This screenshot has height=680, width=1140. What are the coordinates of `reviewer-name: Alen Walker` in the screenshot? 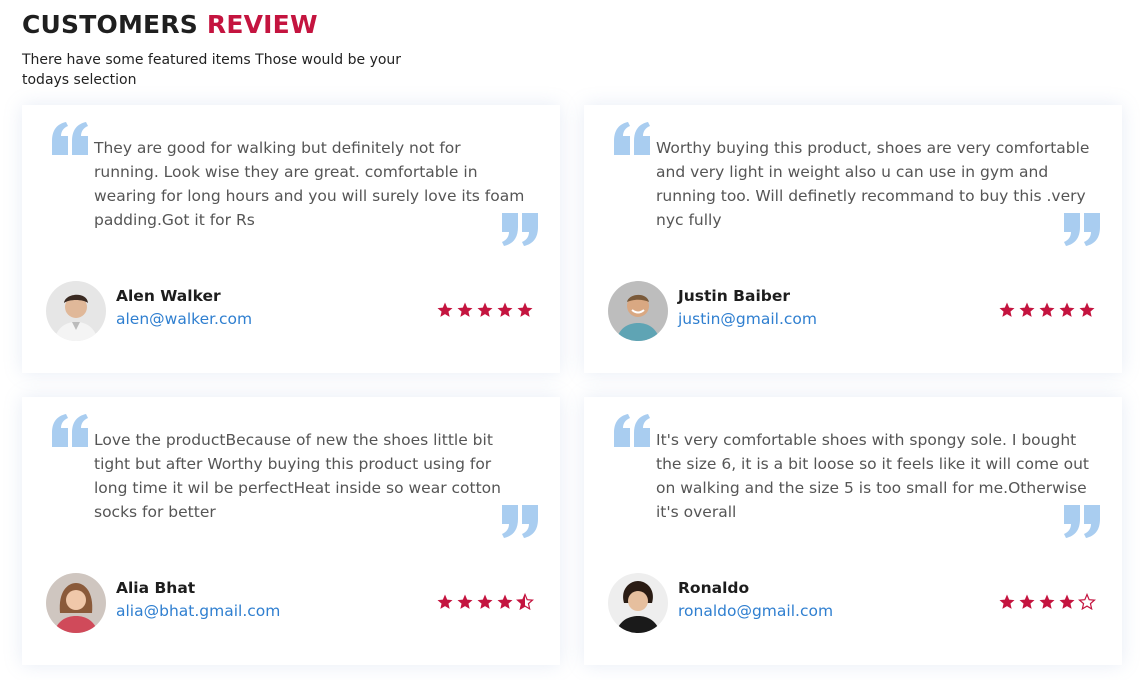 It's located at (168, 296).